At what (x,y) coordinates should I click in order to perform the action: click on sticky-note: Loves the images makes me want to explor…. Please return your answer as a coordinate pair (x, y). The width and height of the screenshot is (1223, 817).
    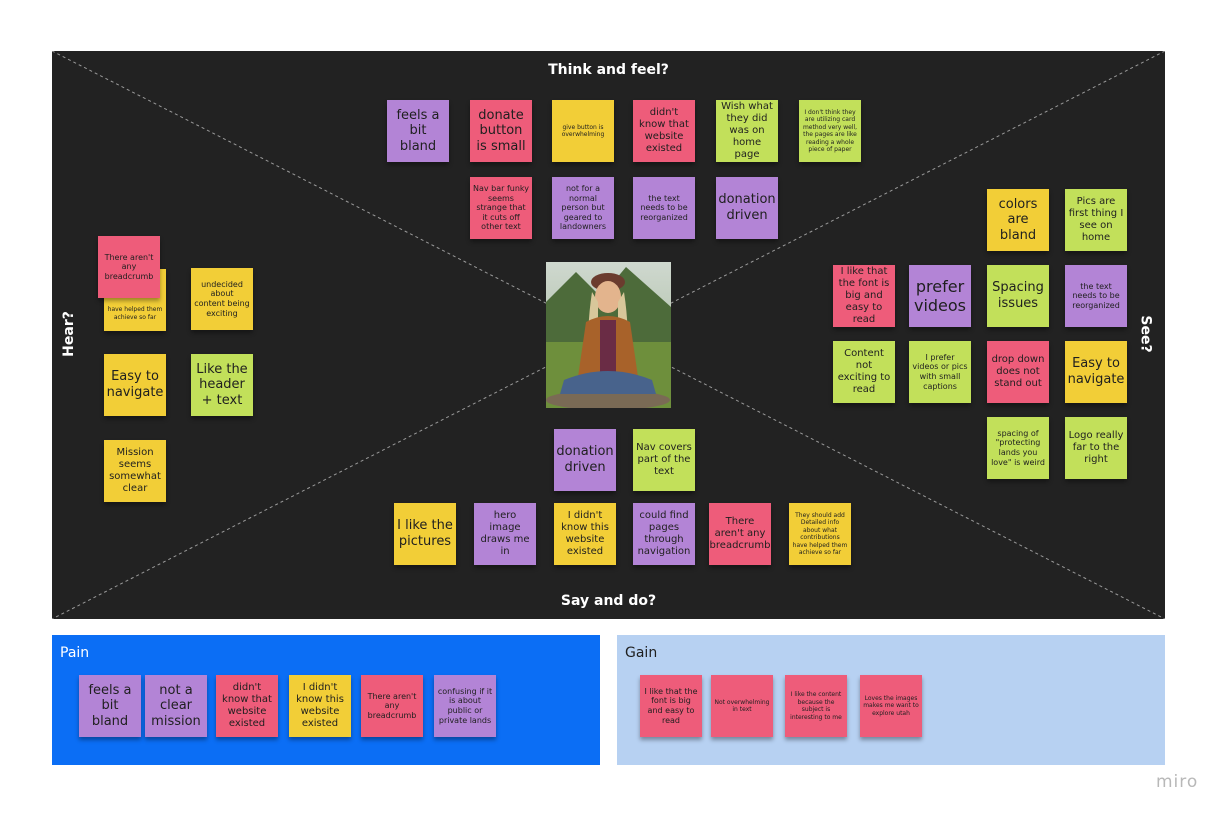
    Looking at the image, I should click on (891, 706).